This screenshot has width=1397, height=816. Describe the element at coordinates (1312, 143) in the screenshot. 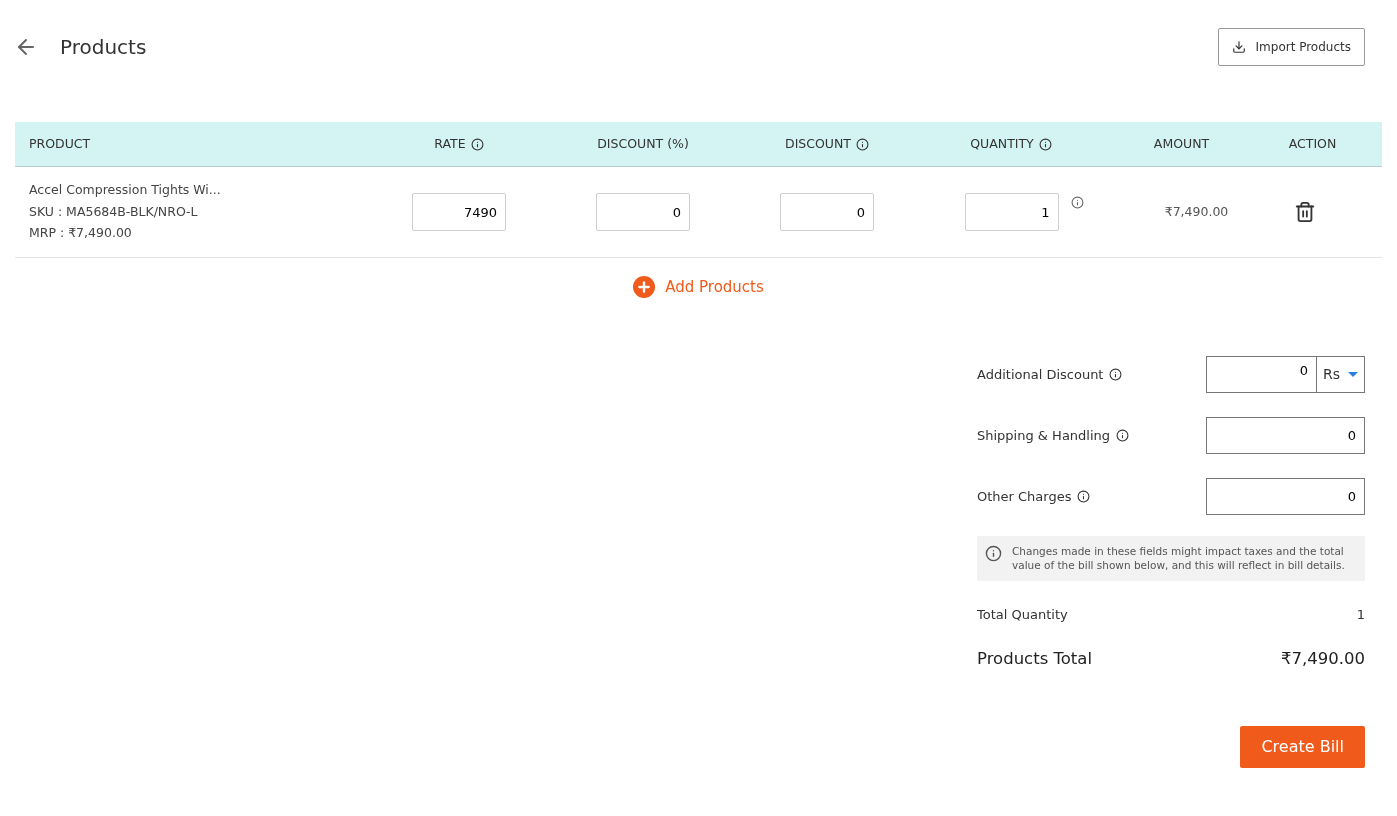

I see `column-heading: ACTION` at that location.